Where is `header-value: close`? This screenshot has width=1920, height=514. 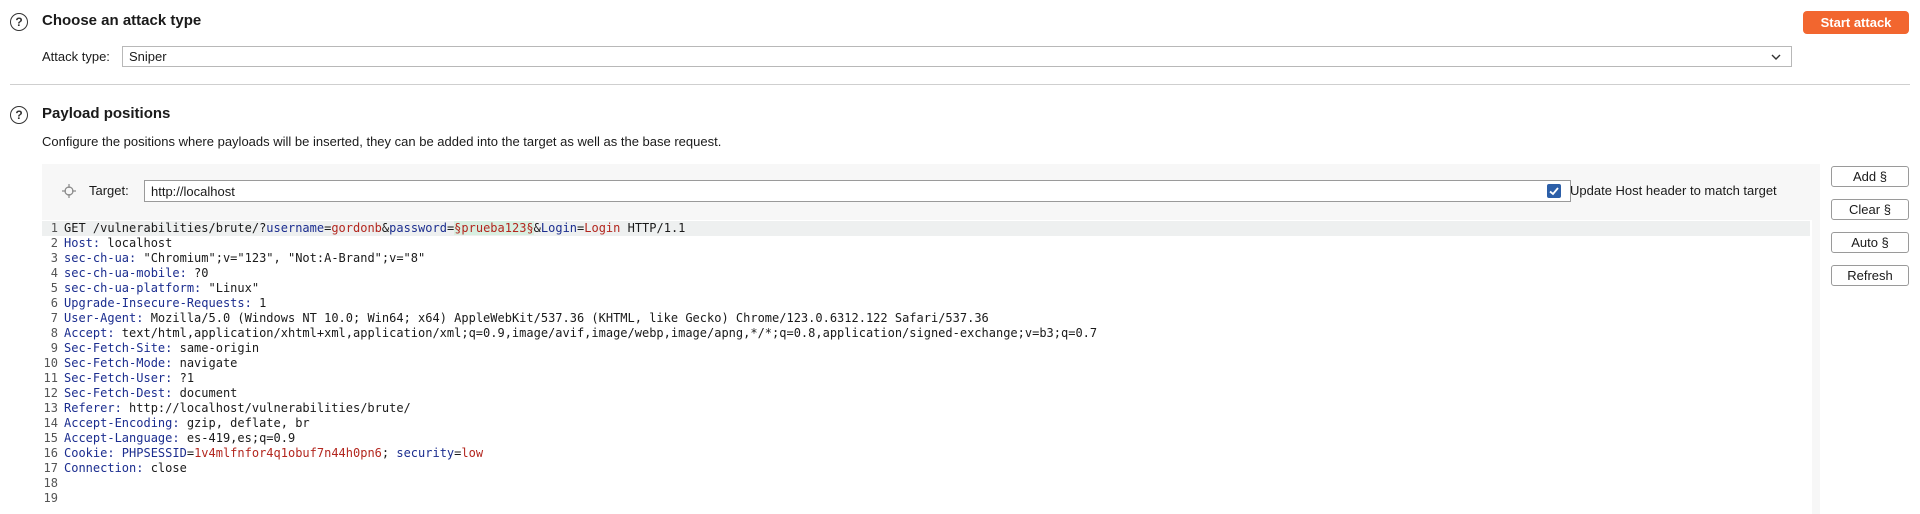 header-value: close is located at coordinates (165, 468).